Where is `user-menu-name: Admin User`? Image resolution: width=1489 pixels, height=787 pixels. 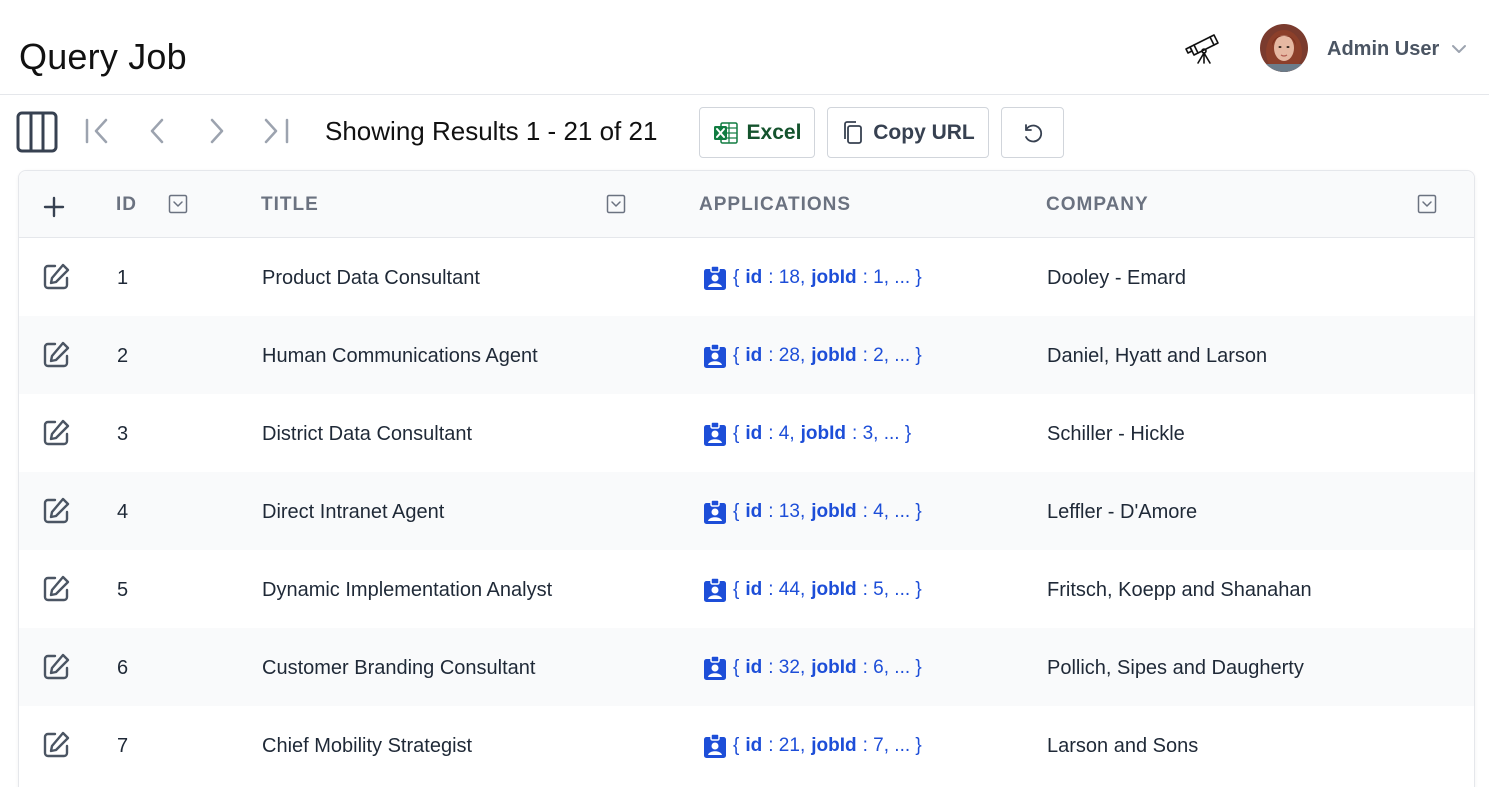 user-menu-name: Admin User is located at coordinates (1383, 49).